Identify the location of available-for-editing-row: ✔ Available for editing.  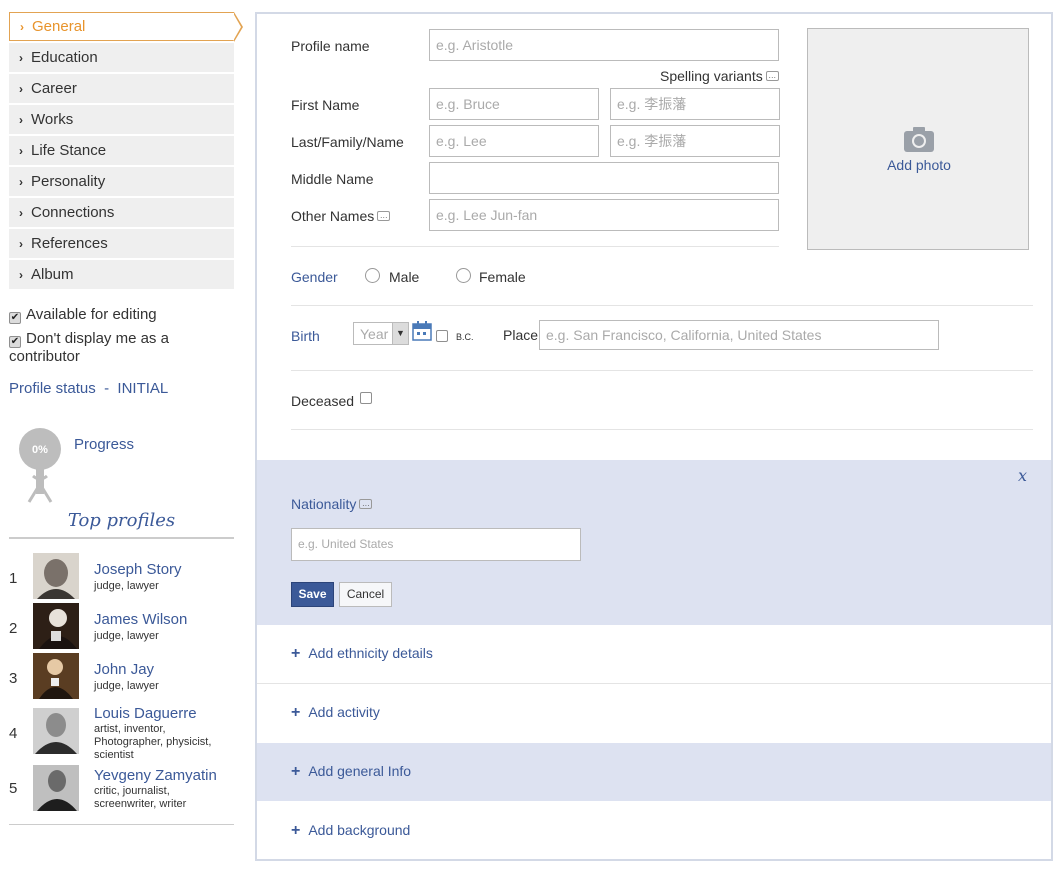
(83, 315).